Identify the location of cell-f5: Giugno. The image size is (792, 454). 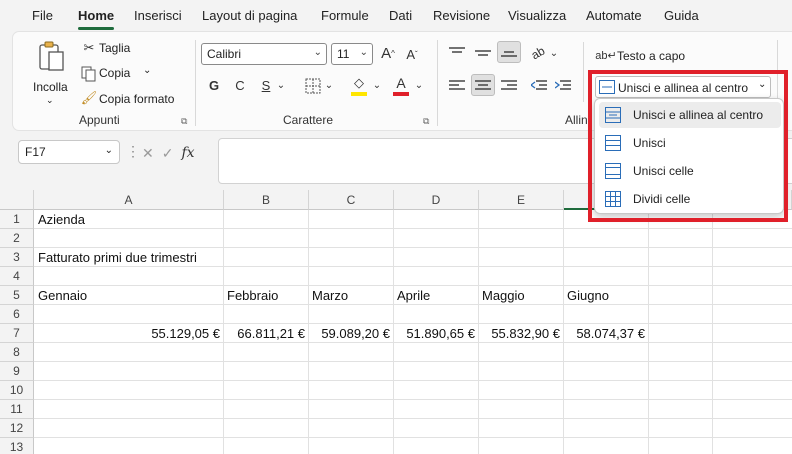
(588, 295).